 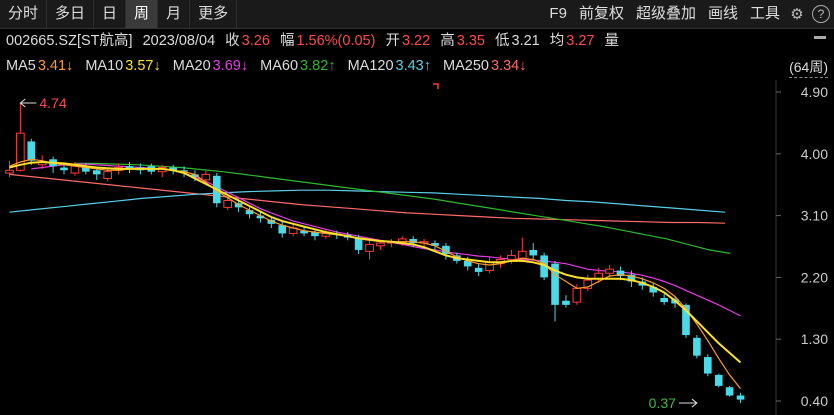 I want to click on low-annotation-label: 0.37, so click(x=662, y=403).